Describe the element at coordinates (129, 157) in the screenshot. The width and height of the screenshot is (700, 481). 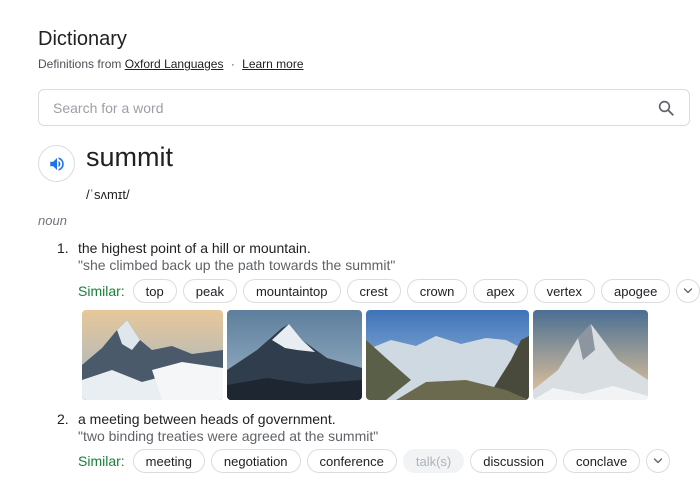
I see `headword: summit` at that location.